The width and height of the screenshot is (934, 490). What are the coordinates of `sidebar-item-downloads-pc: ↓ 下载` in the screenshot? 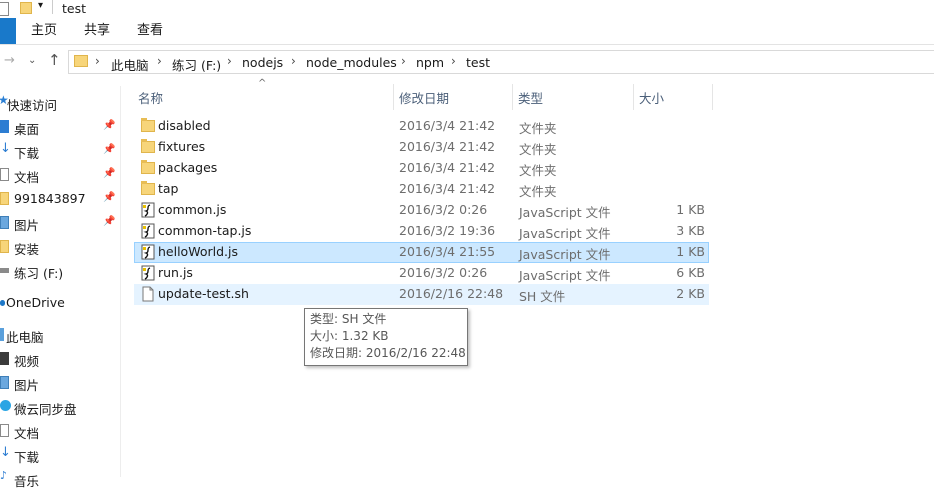 It's located at (60, 455).